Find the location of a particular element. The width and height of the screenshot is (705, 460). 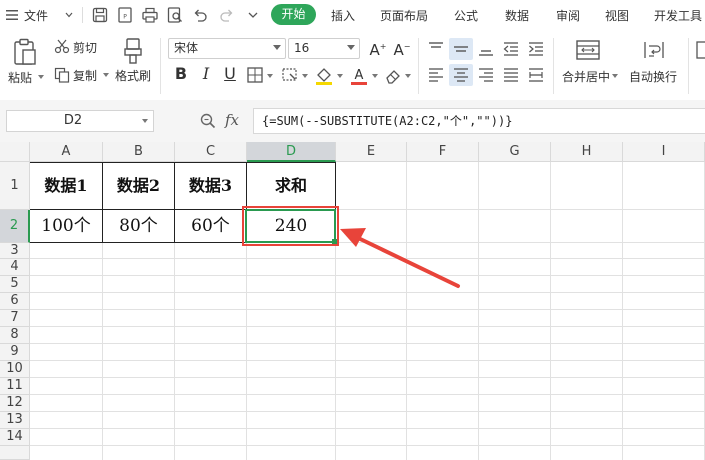

justify-icon is located at coordinates (511, 75).